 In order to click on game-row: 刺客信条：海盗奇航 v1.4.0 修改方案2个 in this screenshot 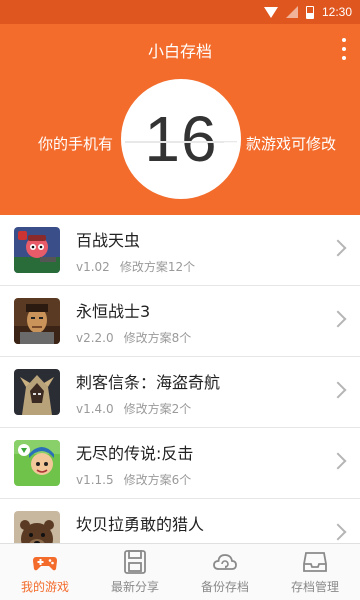, I will do `click(180, 392)`.